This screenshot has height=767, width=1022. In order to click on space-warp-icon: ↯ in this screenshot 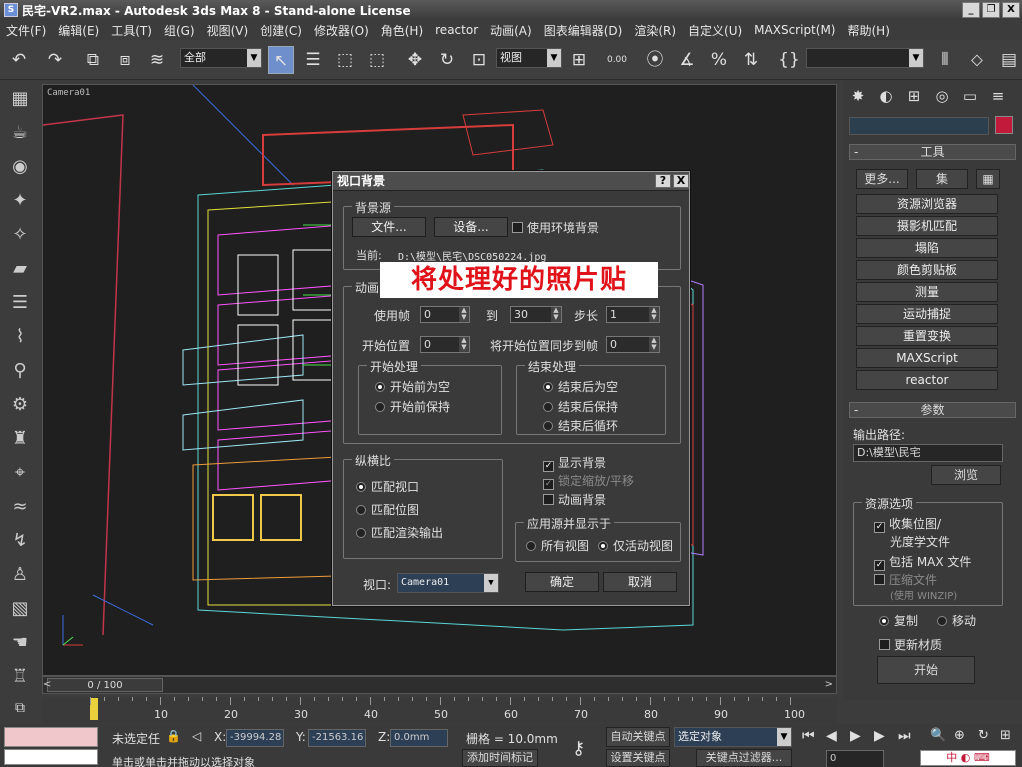, I will do `click(20, 541)`.